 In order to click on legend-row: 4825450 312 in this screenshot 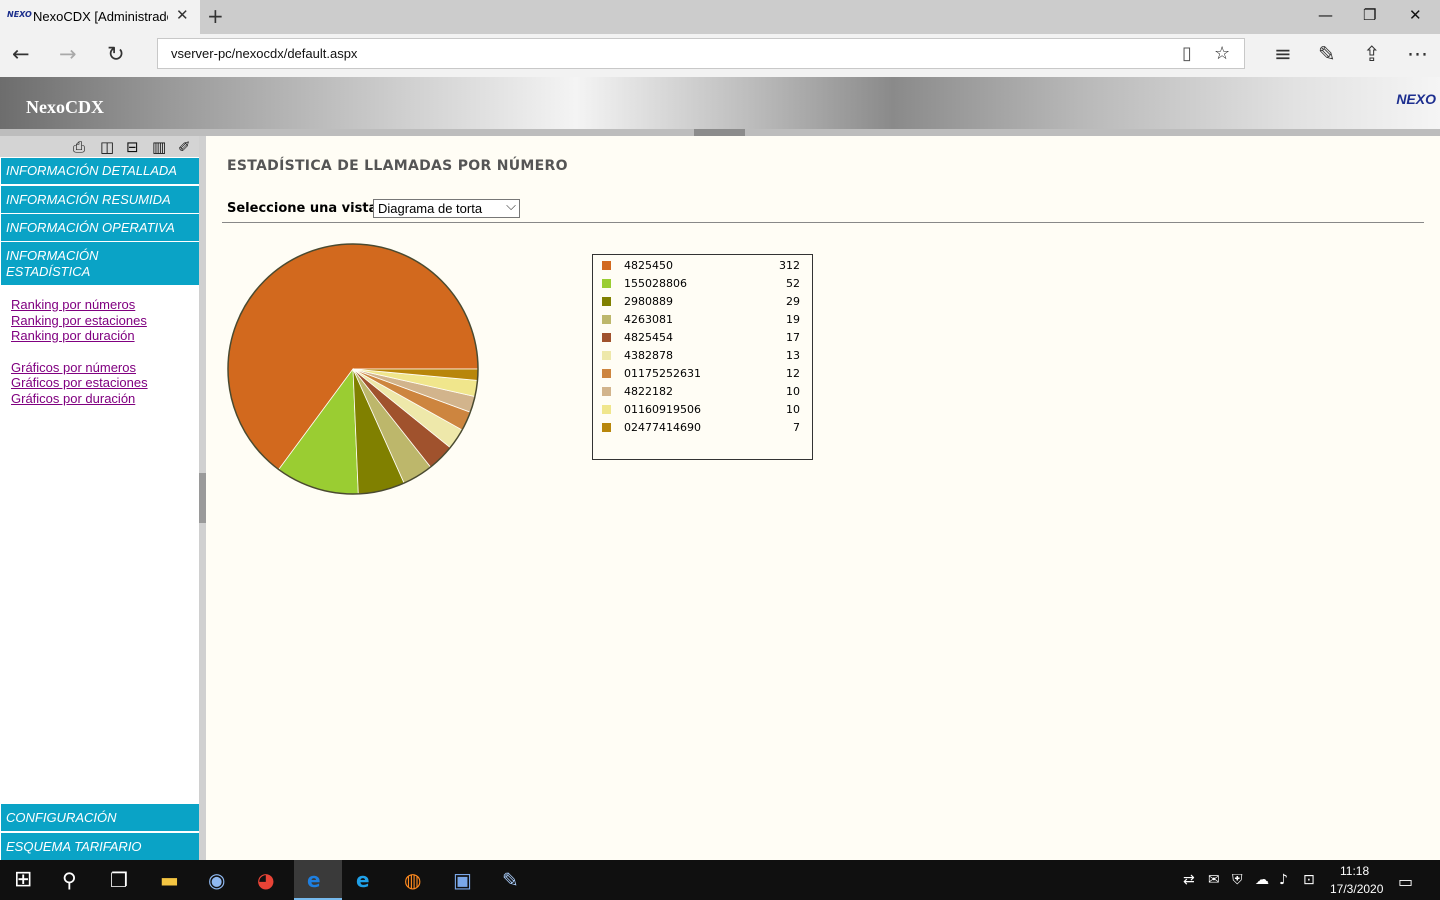, I will do `click(702, 266)`.